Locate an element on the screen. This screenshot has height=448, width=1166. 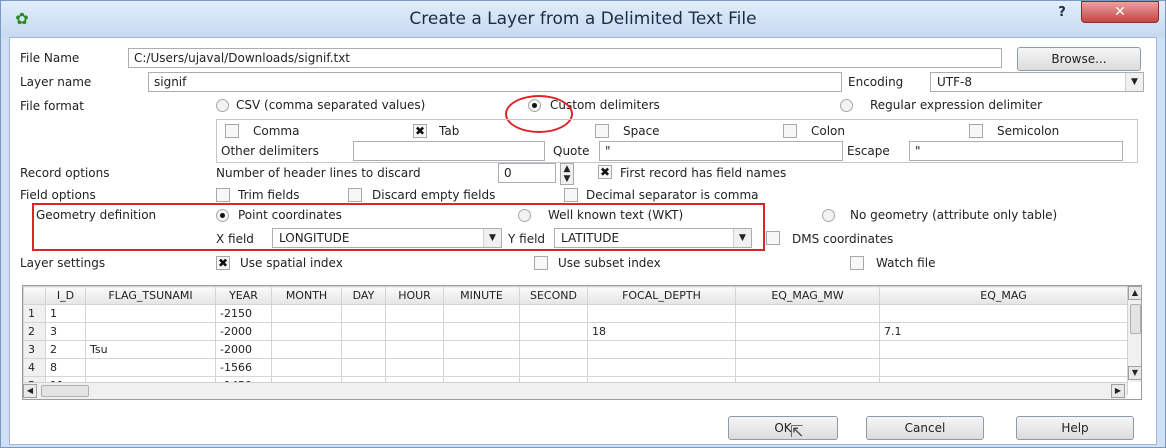
discard-empty-checkbox is located at coordinates (355, 195).